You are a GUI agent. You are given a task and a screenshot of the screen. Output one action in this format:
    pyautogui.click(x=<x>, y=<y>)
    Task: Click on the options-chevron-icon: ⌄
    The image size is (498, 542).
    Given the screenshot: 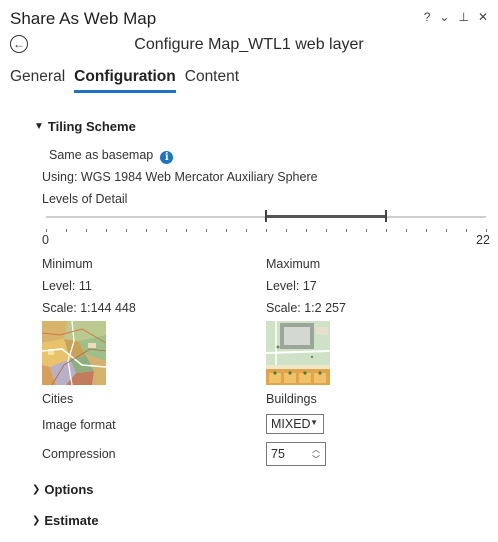 What is the action you would take?
    pyautogui.click(x=444, y=17)
    